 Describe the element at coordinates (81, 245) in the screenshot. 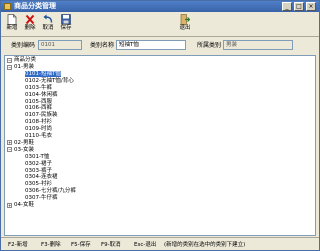

I see `status-f5: F5-保存` at that location.